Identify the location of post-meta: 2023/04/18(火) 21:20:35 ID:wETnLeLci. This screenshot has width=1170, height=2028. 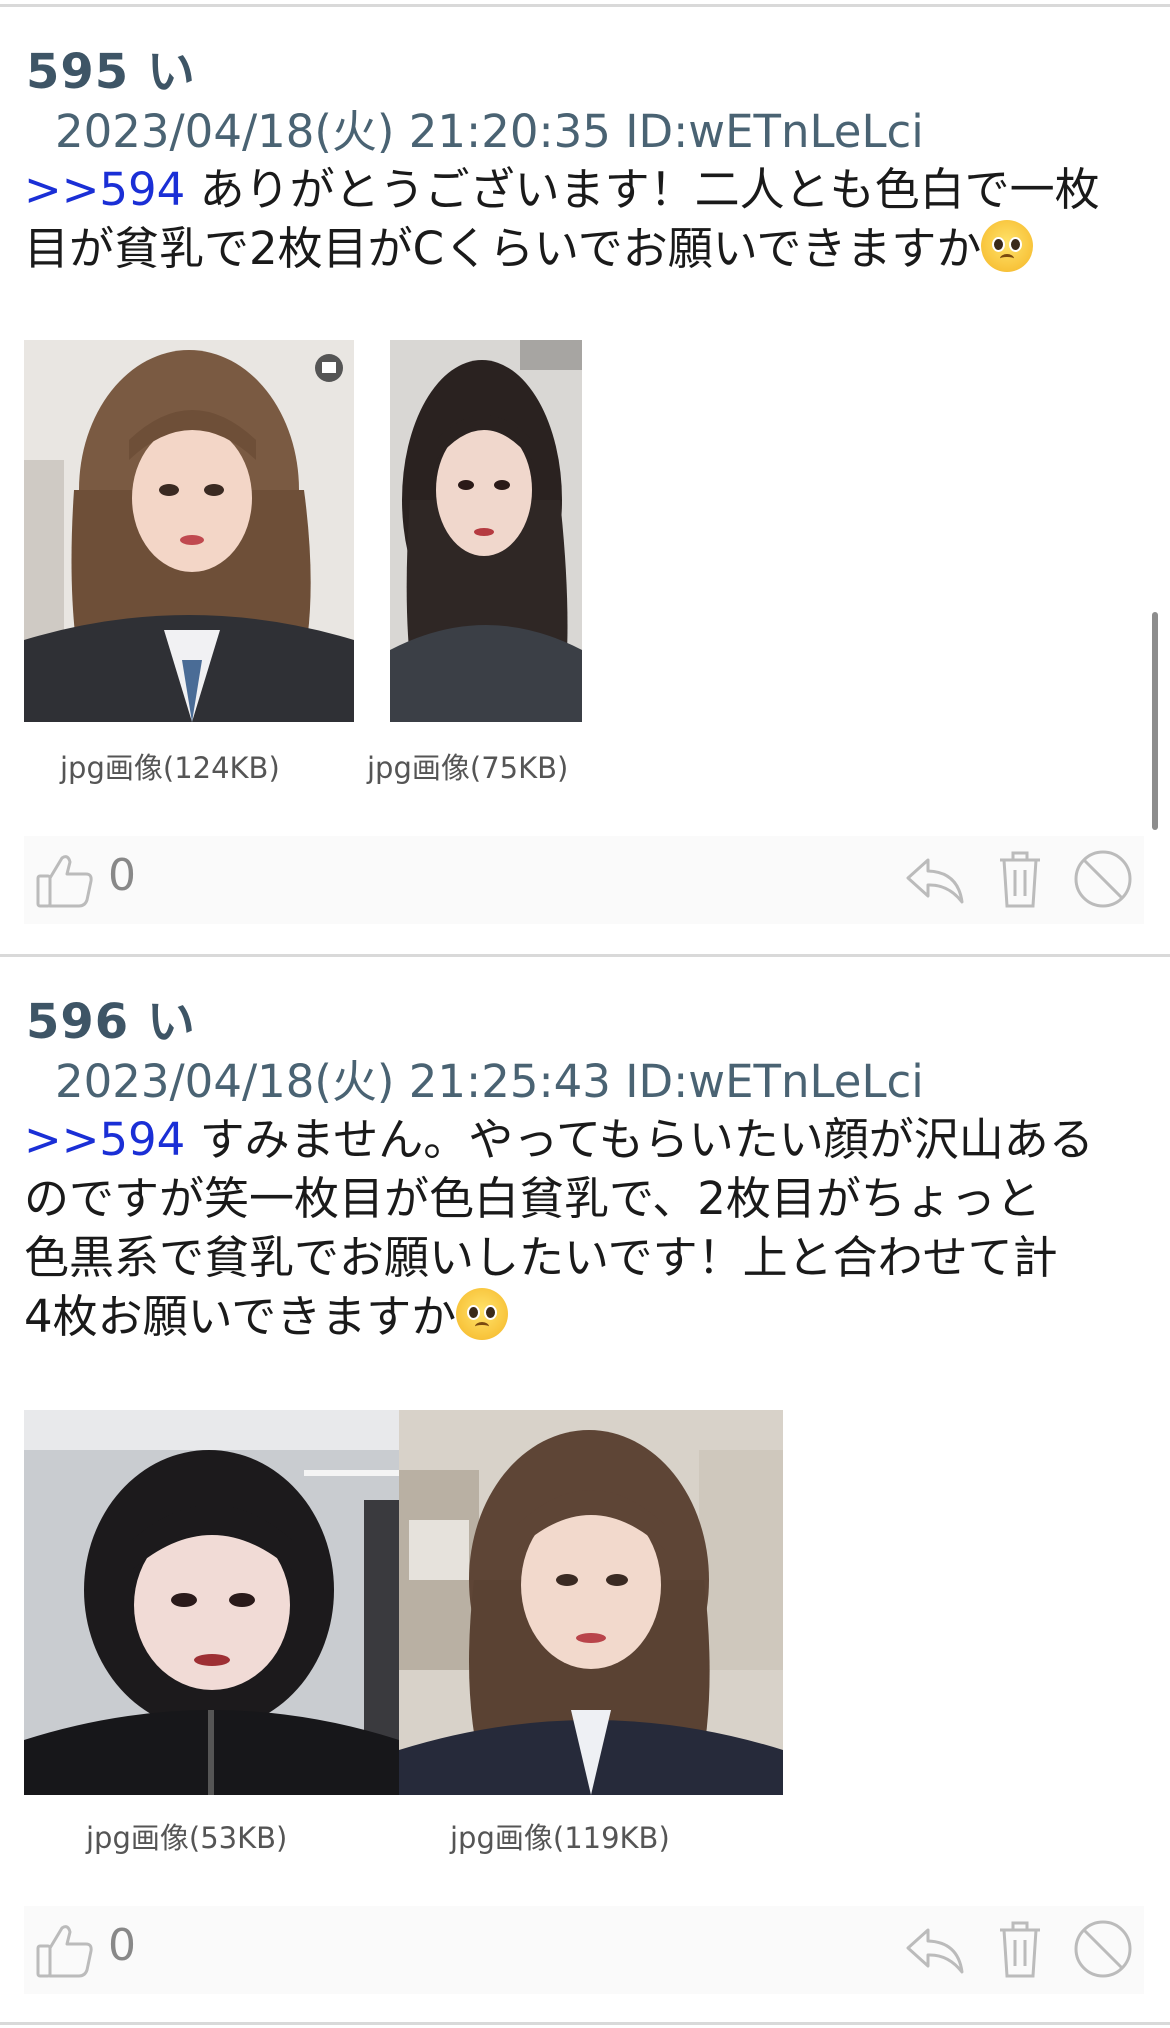
(489, 131).